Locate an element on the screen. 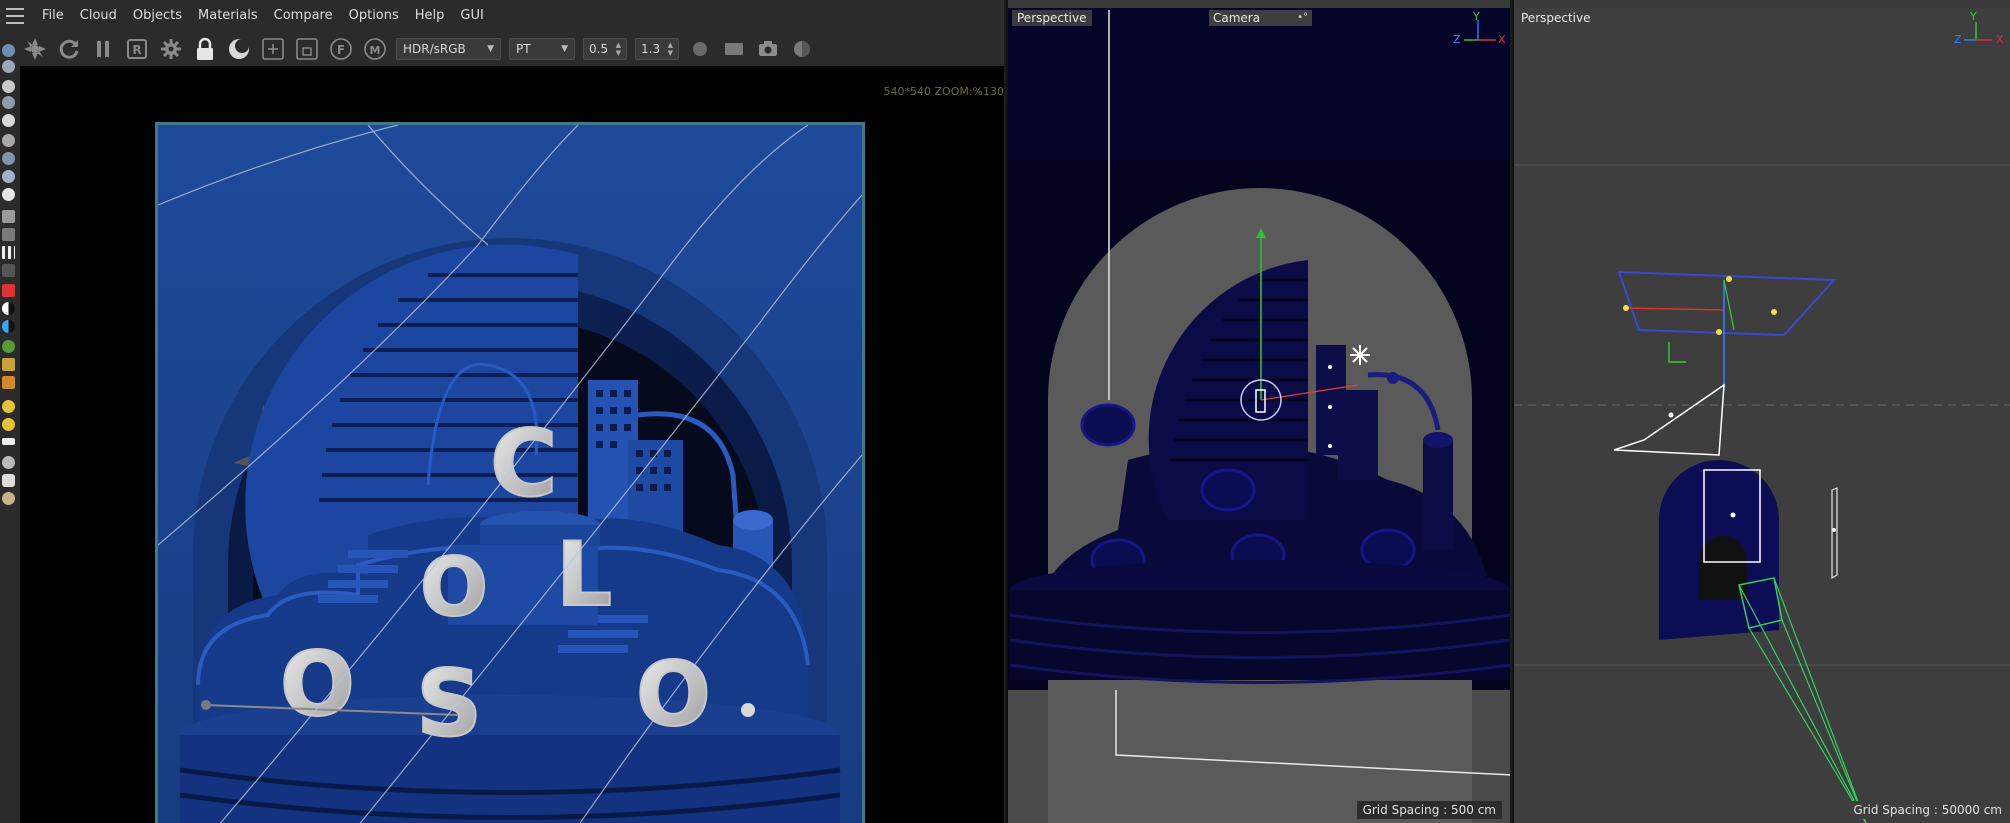 This screenshot has height=823, width=2010. node-bar-icon is located at coordinates (8, 441).